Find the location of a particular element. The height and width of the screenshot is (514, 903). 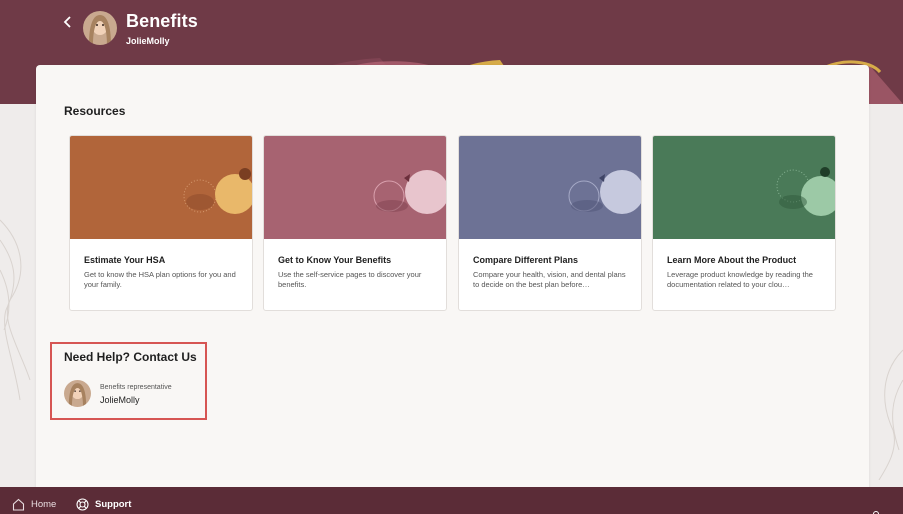

contact-role: Benefits representative is located at coordinates (136, 387).